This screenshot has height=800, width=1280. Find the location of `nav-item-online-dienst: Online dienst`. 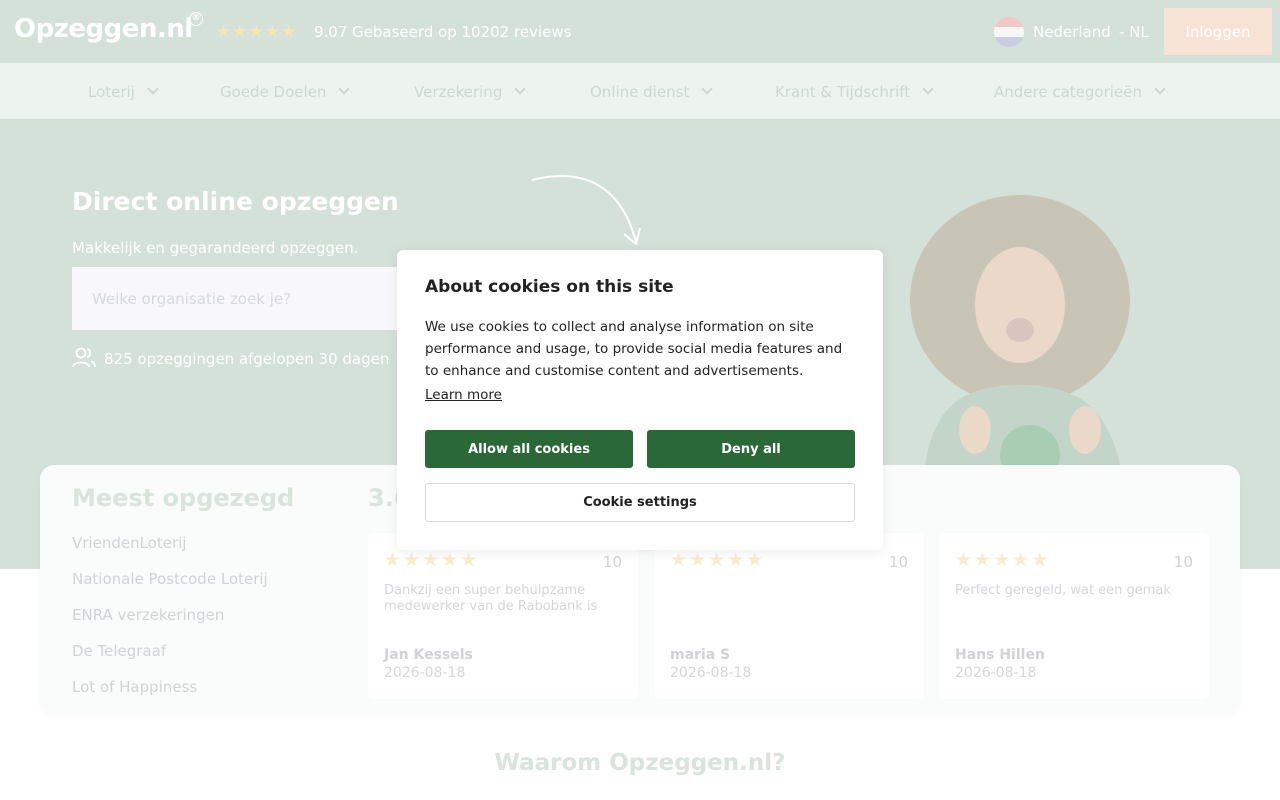

nav-item-online-dienst: Online dienst is located at coordinates (651, 92).